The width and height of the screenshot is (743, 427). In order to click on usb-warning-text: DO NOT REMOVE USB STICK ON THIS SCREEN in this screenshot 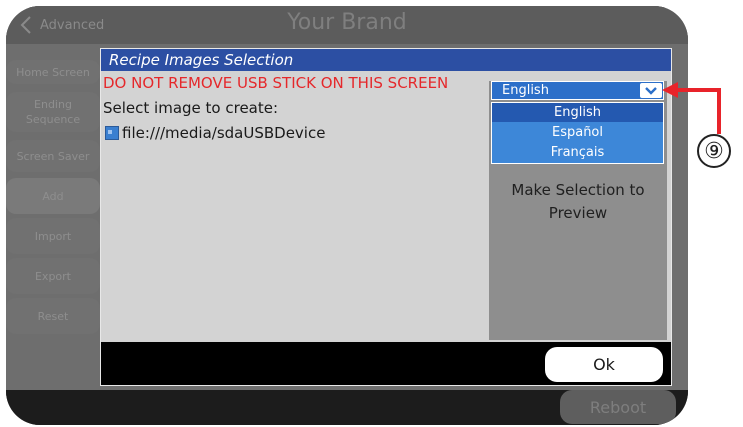, I will do `click(276, 83)`.